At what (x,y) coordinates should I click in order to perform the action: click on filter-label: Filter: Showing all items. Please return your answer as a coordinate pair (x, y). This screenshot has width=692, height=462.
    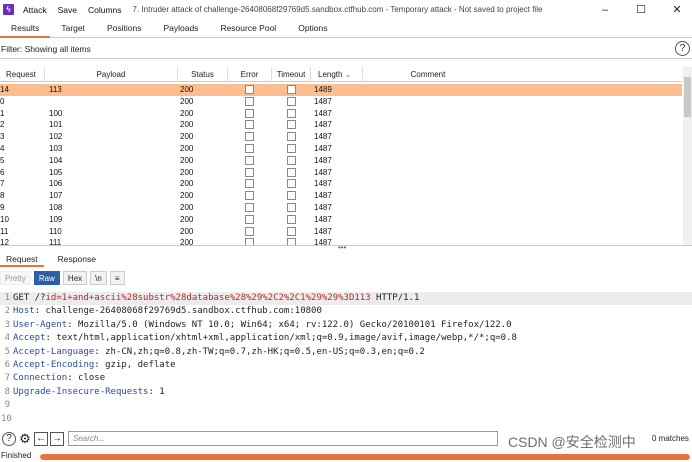
    Looking at the image, I should click on (46, 49).